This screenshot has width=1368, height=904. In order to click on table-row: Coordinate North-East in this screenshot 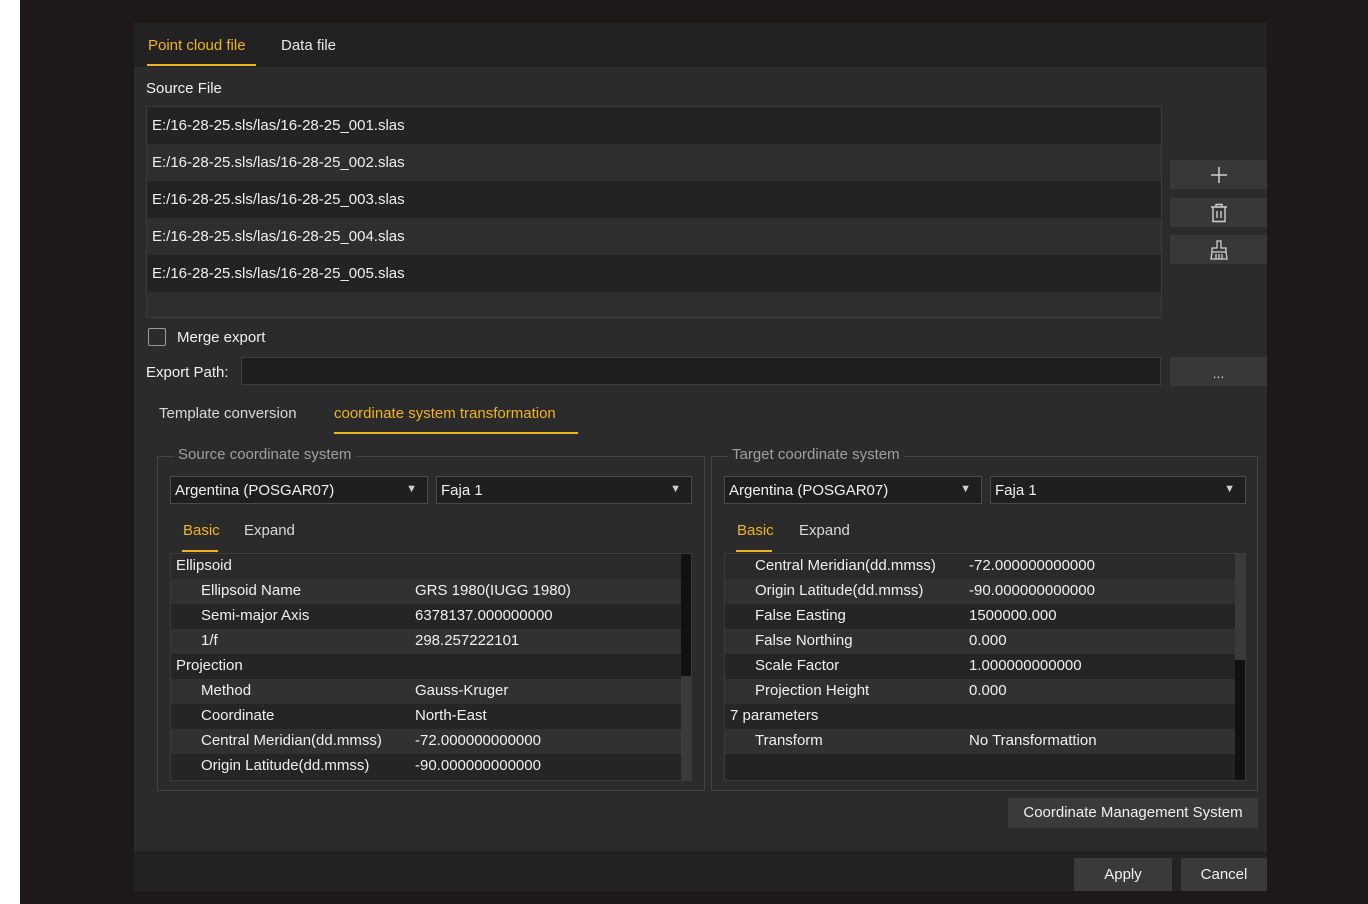, I will do `click(431, 716)`.